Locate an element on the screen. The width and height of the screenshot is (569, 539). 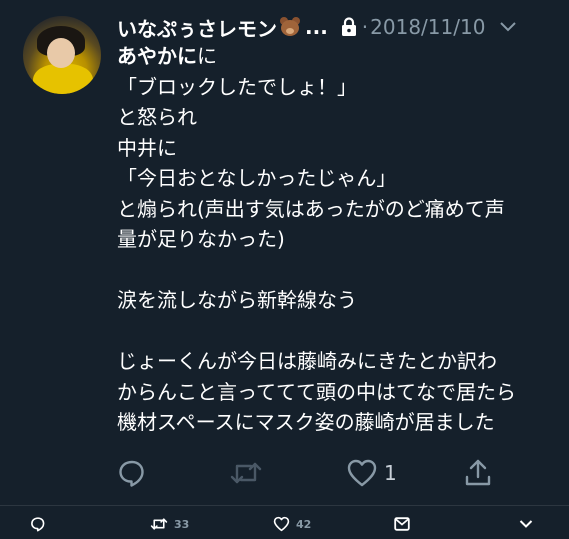
tweet-line: 「今日おとなしかったじゃん」 is located at coordinates (257, 178).